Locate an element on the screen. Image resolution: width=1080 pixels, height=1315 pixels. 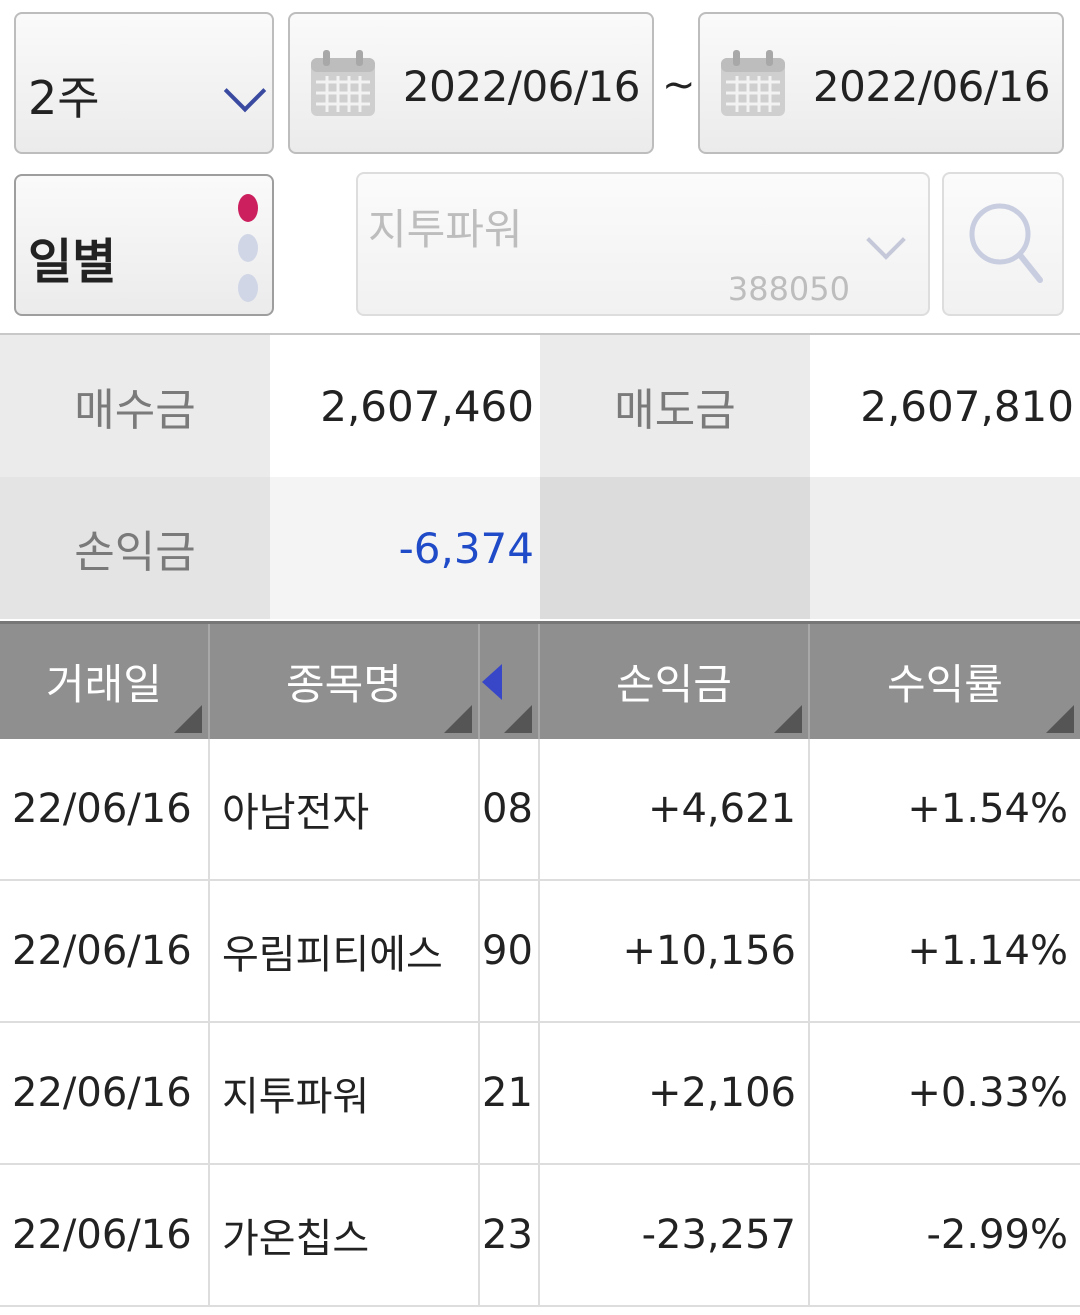
column-header-rate-label: 수익률 is located at coordinates (945, 684).